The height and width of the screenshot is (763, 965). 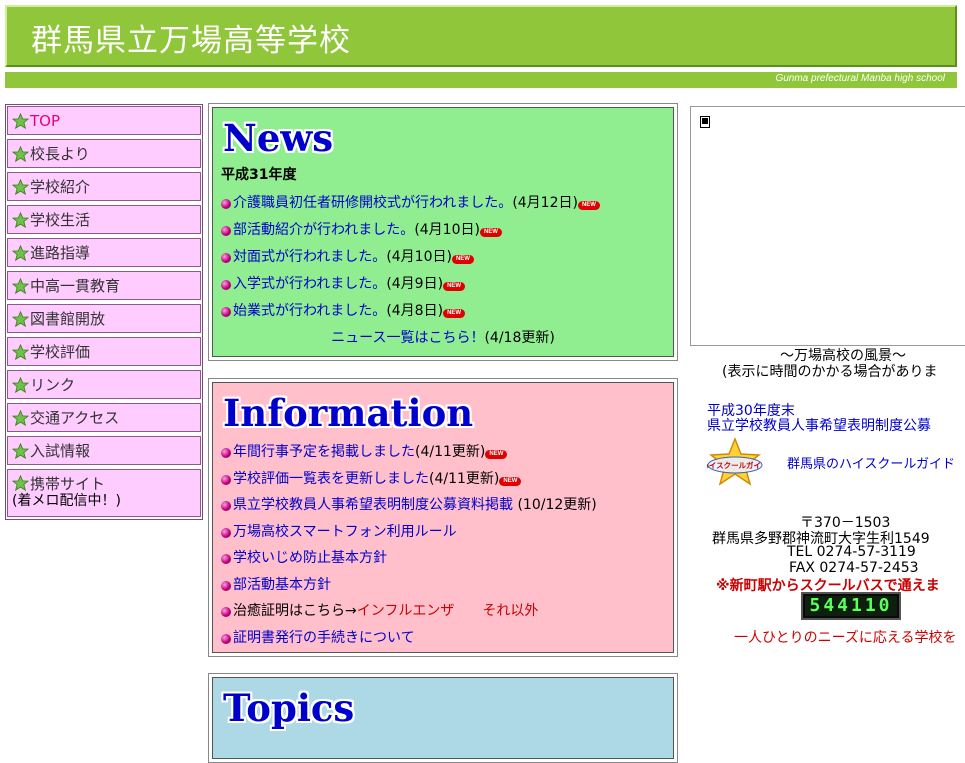 What do you see at coordinates (104, 153) in the screenshot?
I see `sidebar-item-principal: 校長より` at bounding box center [104, 153].